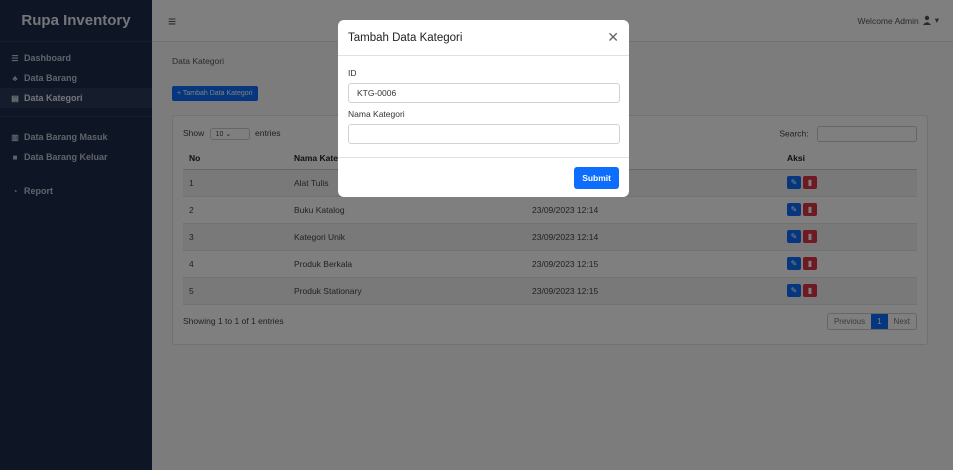 This screenshot has height=470, width=953. I want to click on close-icon: ✕, so click(613, 37).